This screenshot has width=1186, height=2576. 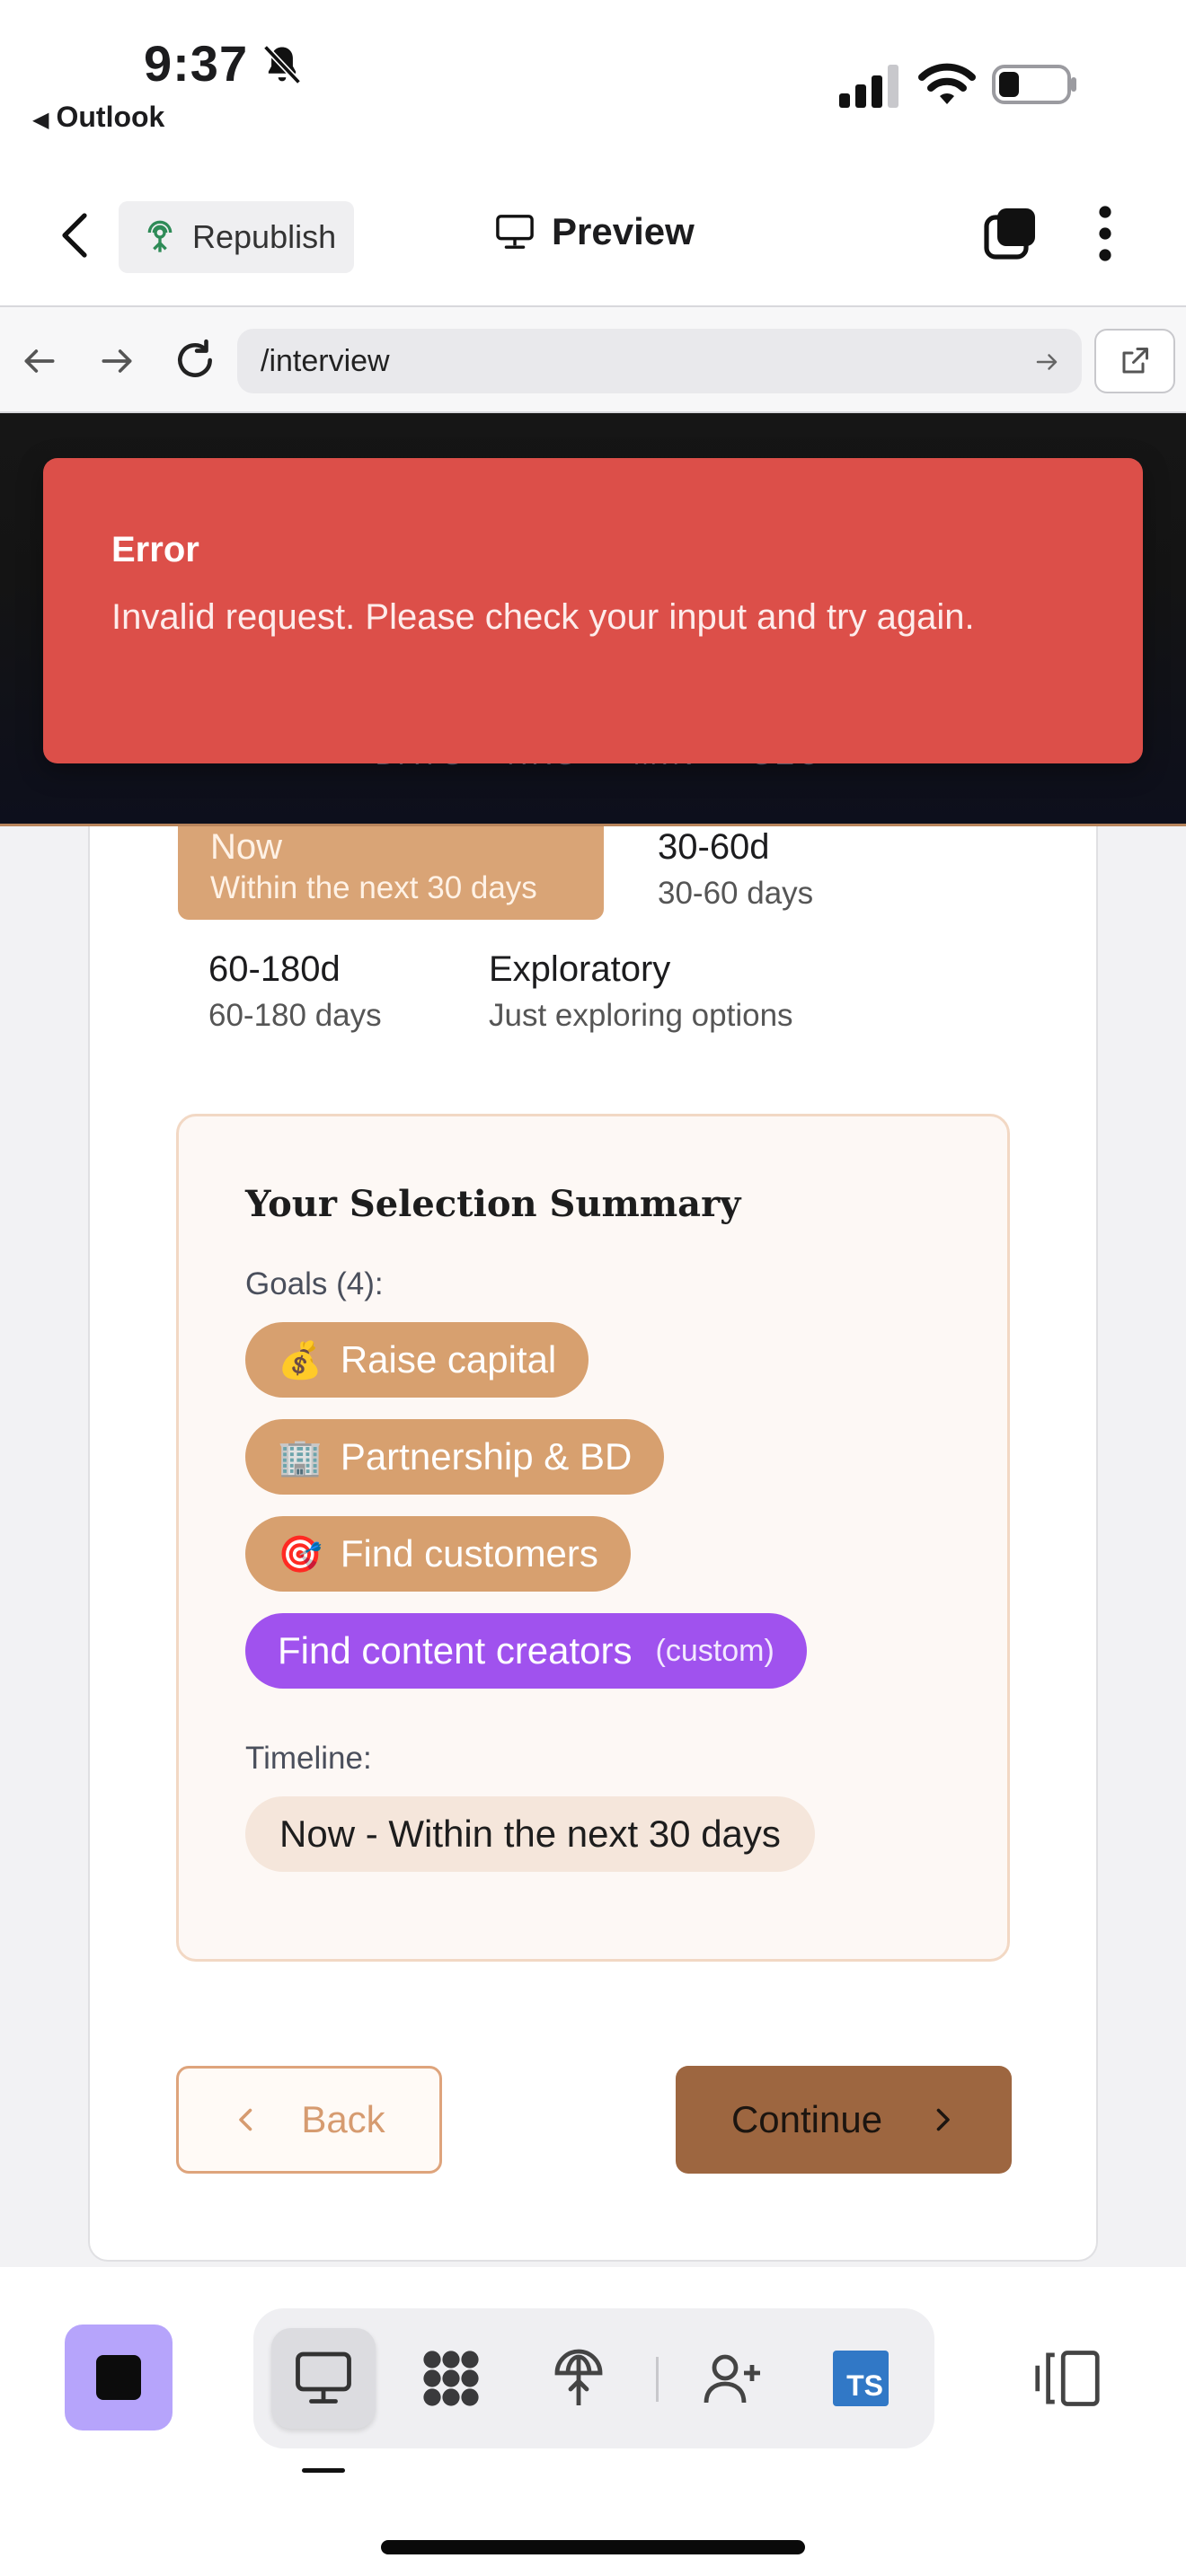 I want to click on status-time: 9:37, so click(x=196, y=63).